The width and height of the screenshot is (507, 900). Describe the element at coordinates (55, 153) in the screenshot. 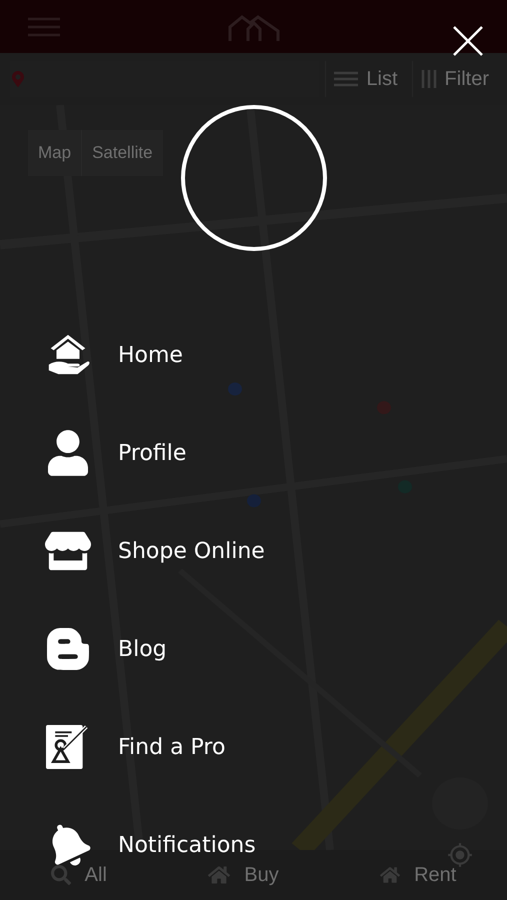

I see `map-type-tab: Map` at that location.